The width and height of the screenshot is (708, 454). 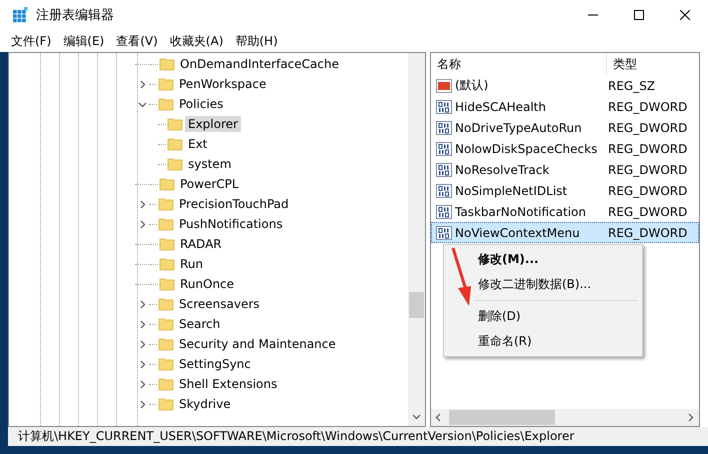 I want to click on menu-item: 帮助(H), so click(x=256, y=41).